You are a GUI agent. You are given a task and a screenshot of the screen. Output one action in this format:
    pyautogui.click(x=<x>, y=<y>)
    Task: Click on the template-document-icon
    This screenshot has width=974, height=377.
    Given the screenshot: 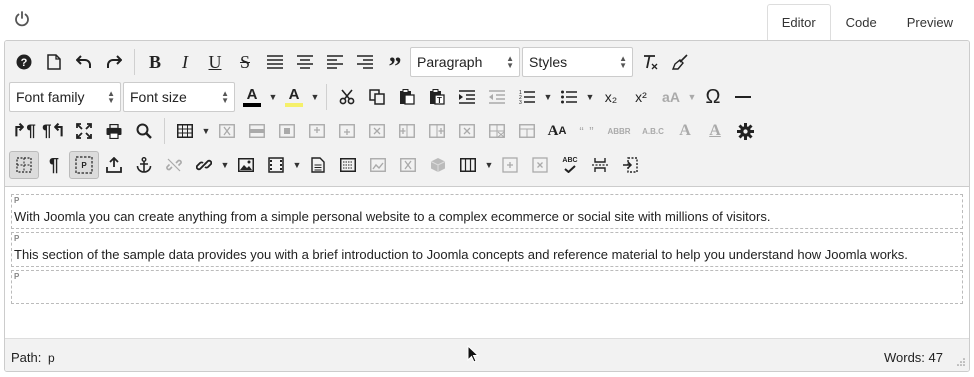 What is the action you would take?
    pyautogui.click(x=318, y=165)
    